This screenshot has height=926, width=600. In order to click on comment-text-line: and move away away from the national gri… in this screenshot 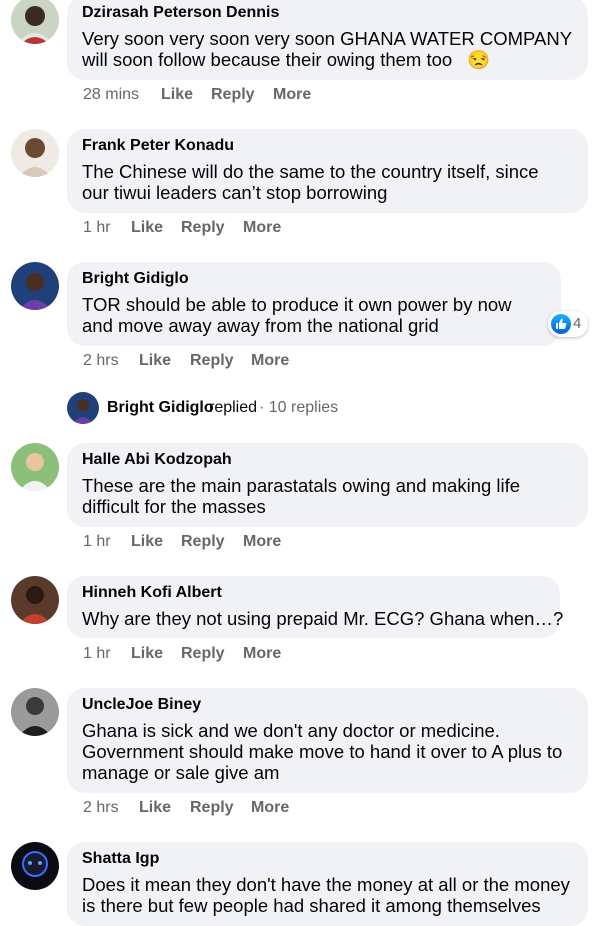, I will do `click(260, 325)`.